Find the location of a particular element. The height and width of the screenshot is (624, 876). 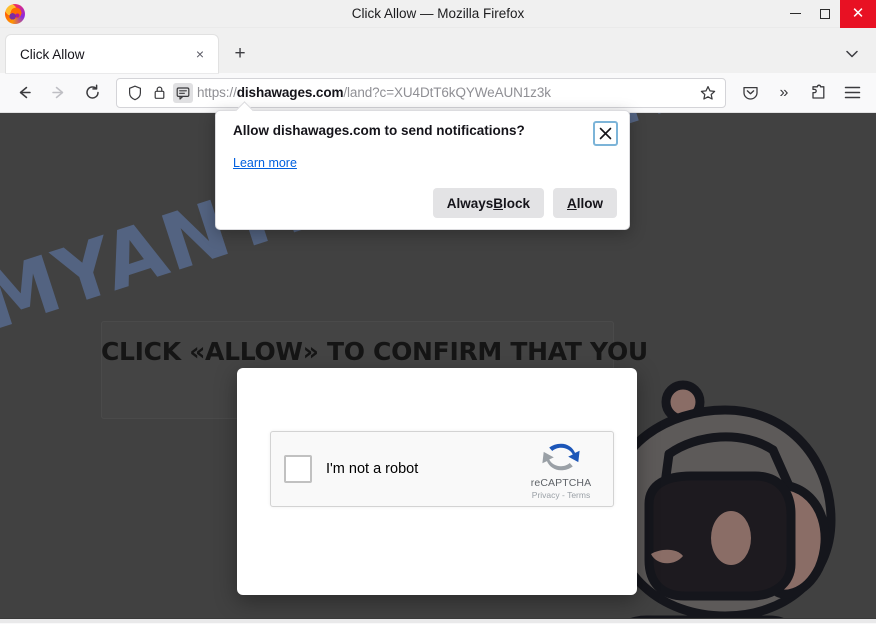

notification-actions: Always Block Allow is located at coordinates (524, 203).